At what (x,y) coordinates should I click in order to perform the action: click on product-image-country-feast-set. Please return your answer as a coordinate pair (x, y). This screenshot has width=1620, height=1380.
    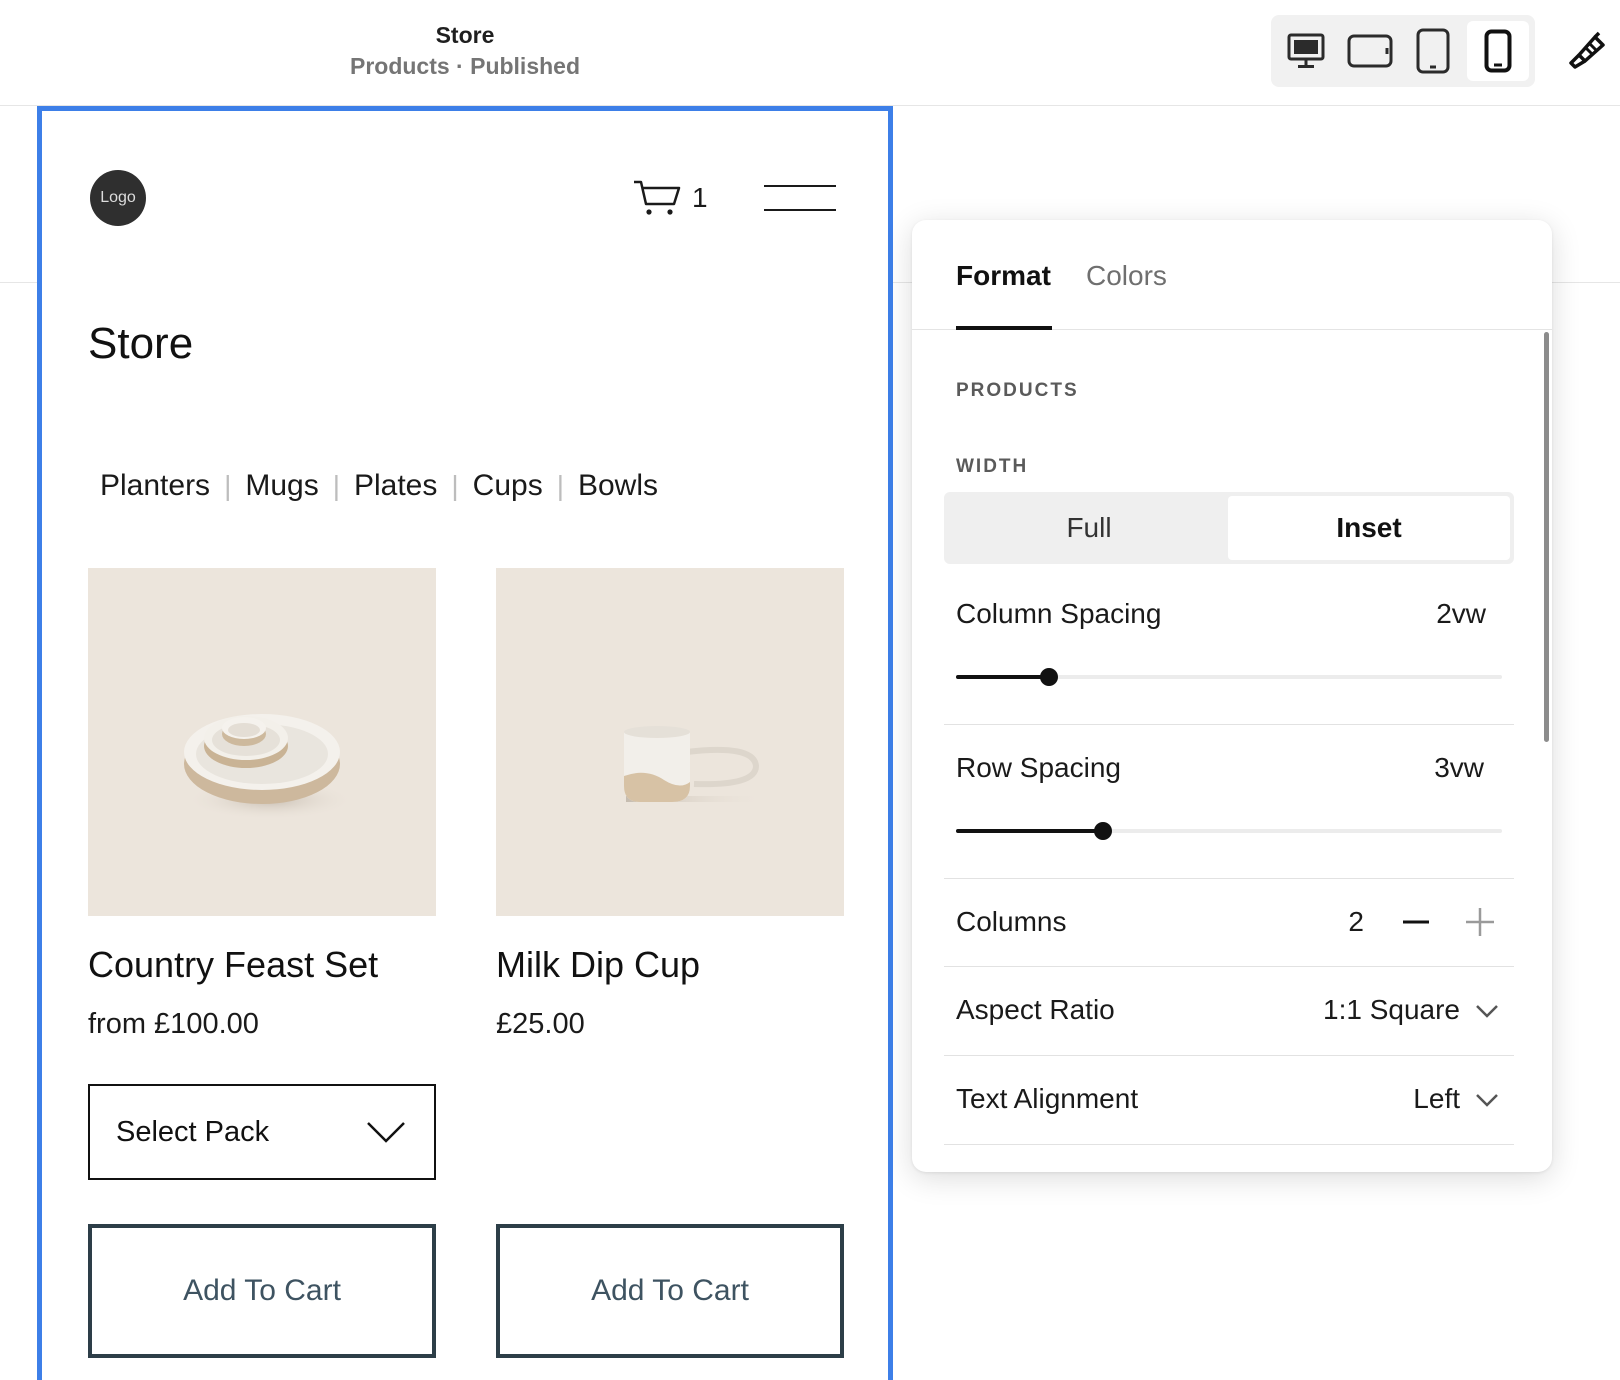
    Looking at the image, I should click on (262, 742).